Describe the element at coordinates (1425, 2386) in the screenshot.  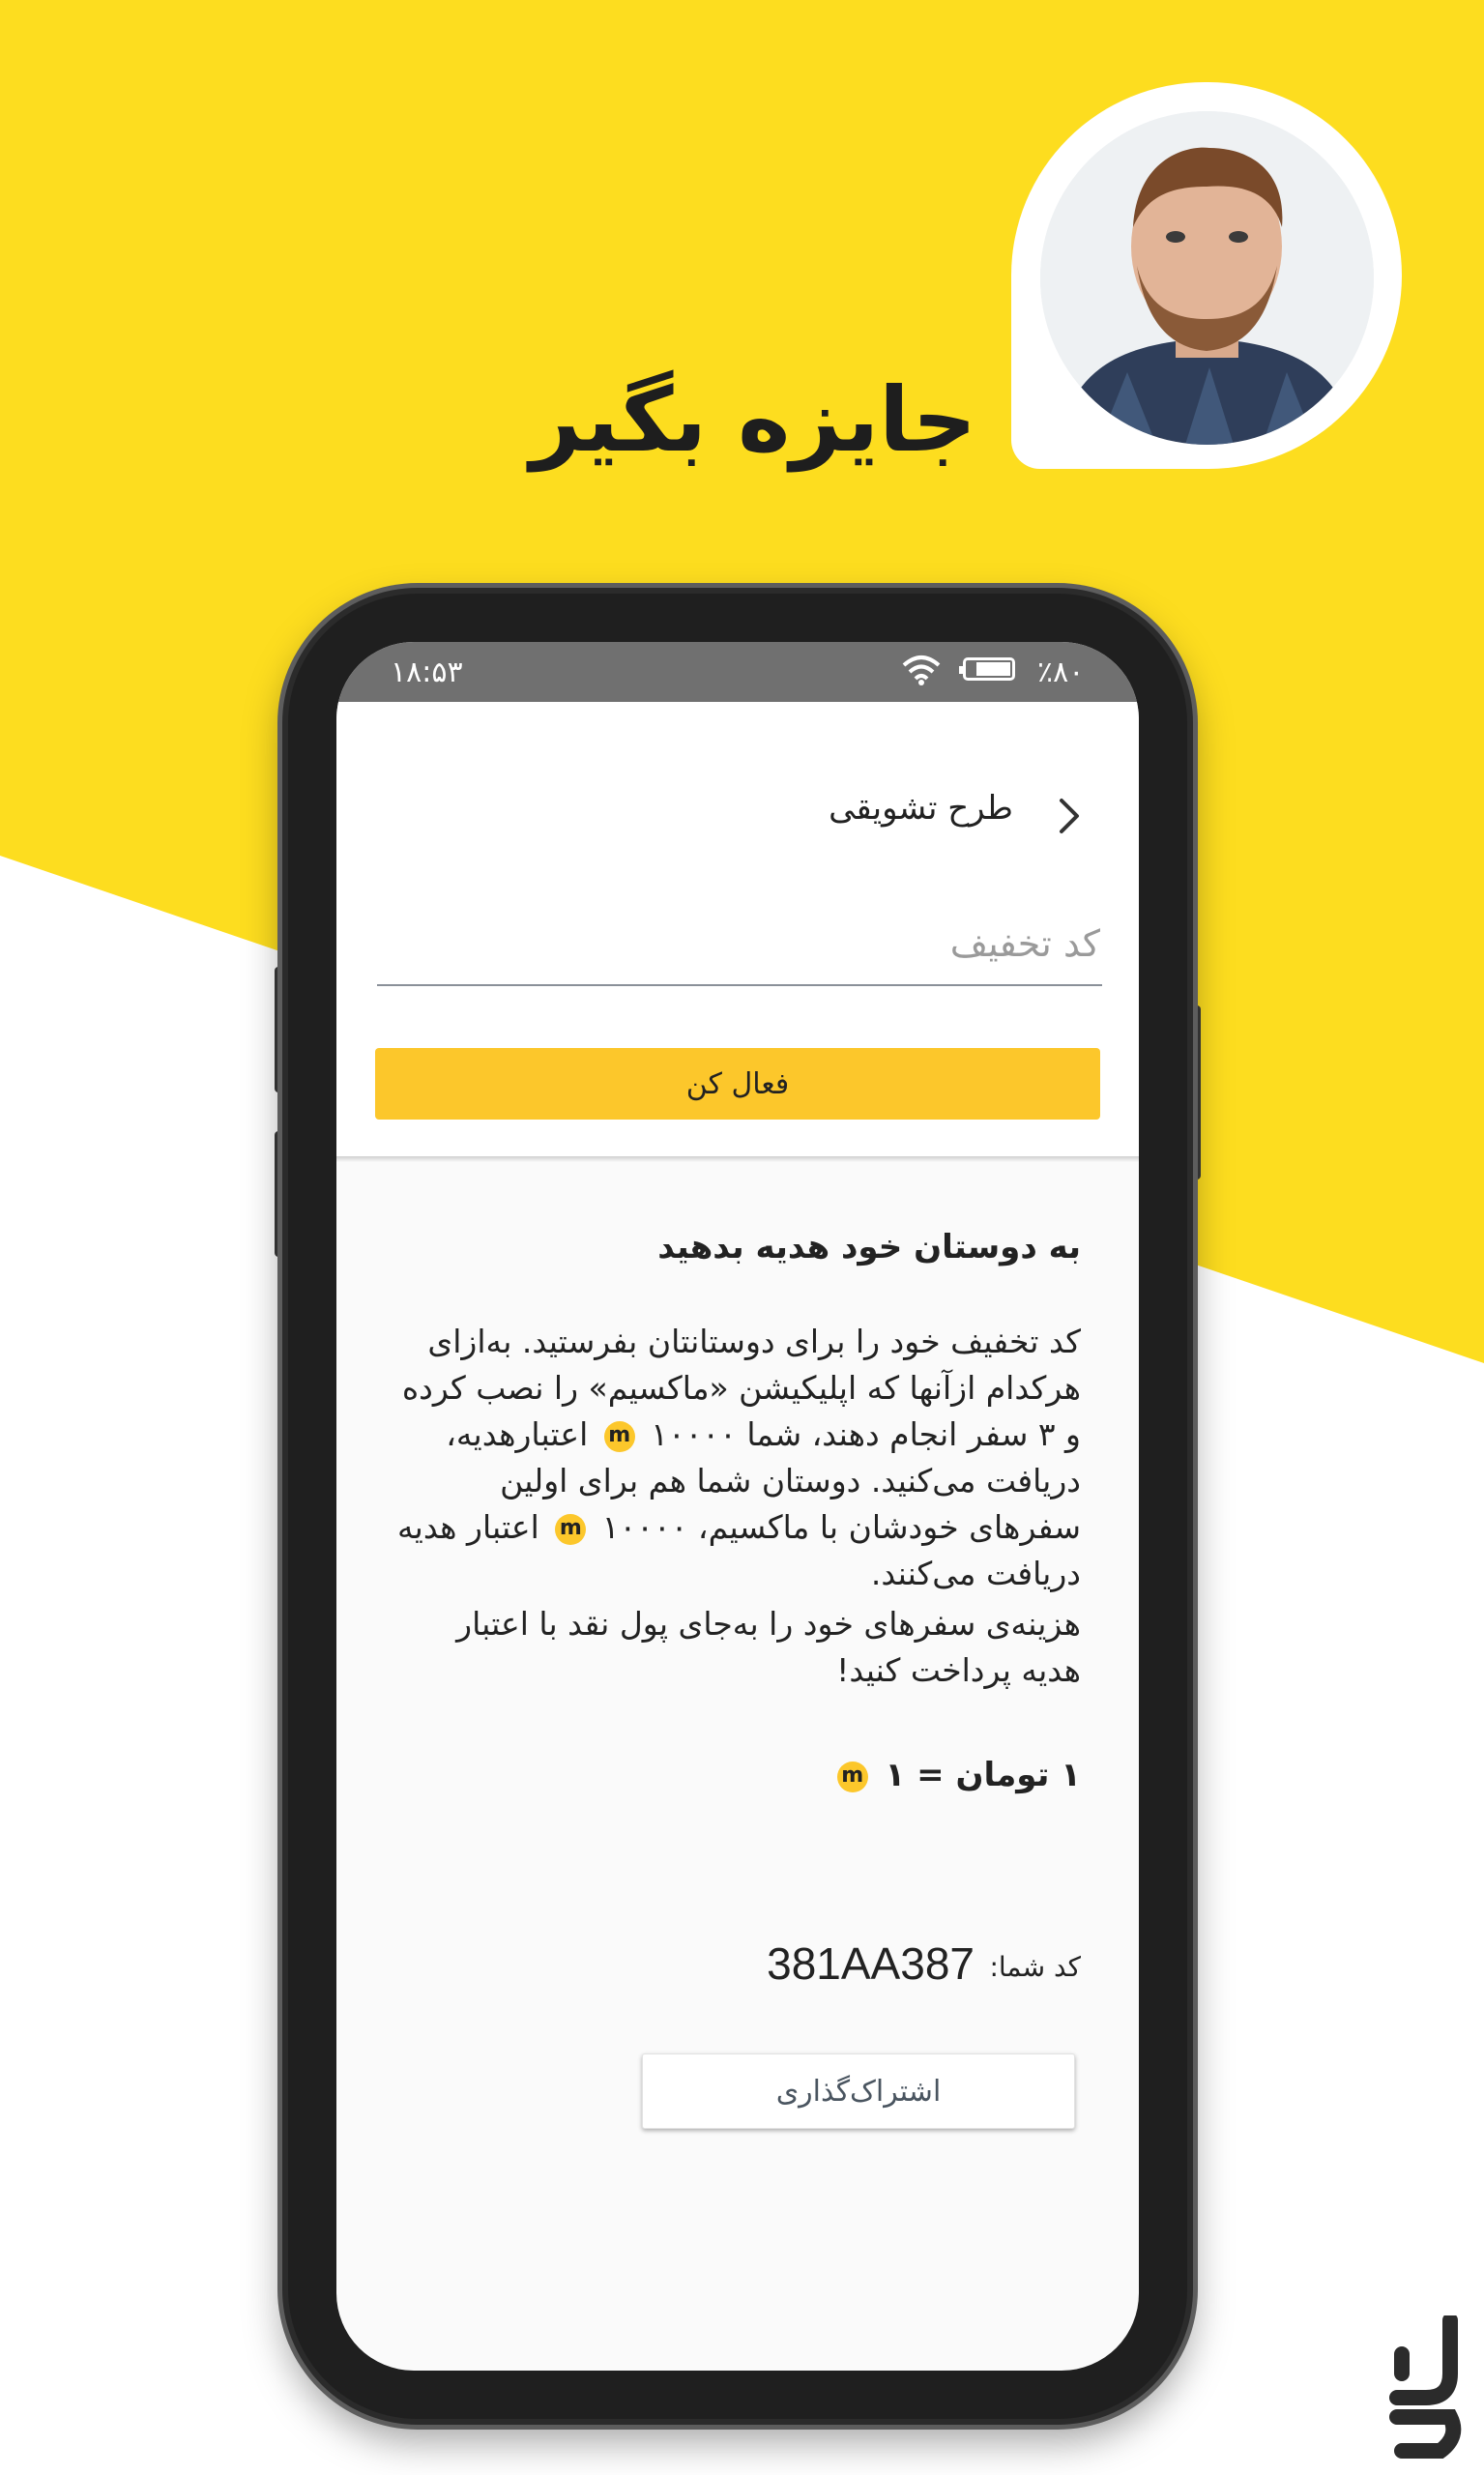
I see `store-logo-icon` at that location.